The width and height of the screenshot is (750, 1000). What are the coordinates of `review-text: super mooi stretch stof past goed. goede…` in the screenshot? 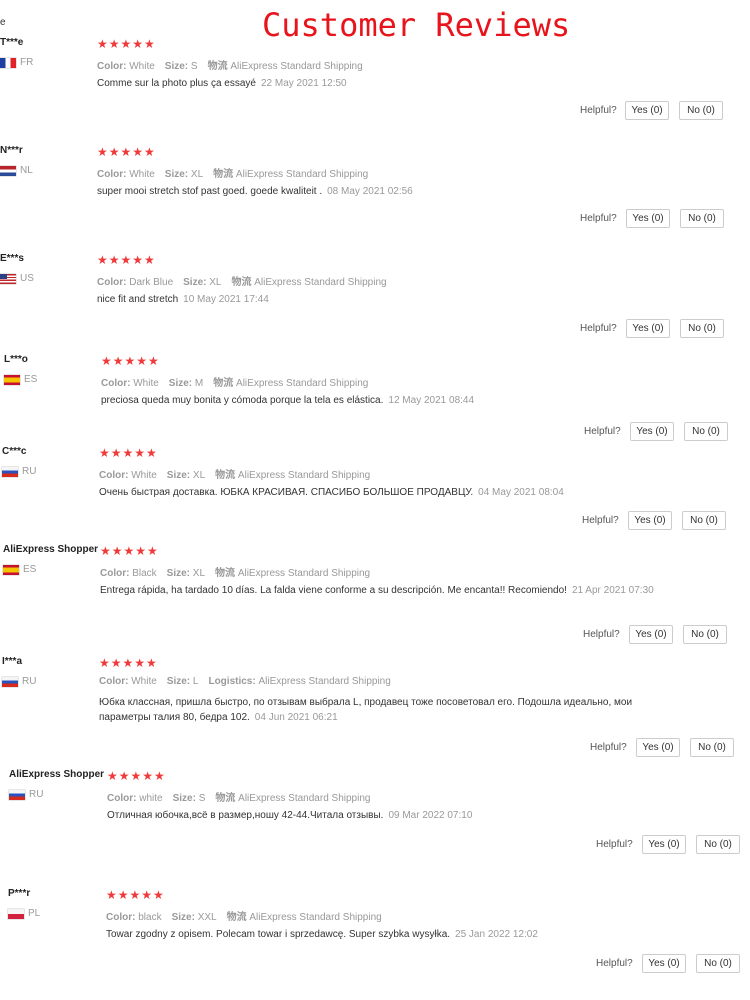 It's located at (376, 191).